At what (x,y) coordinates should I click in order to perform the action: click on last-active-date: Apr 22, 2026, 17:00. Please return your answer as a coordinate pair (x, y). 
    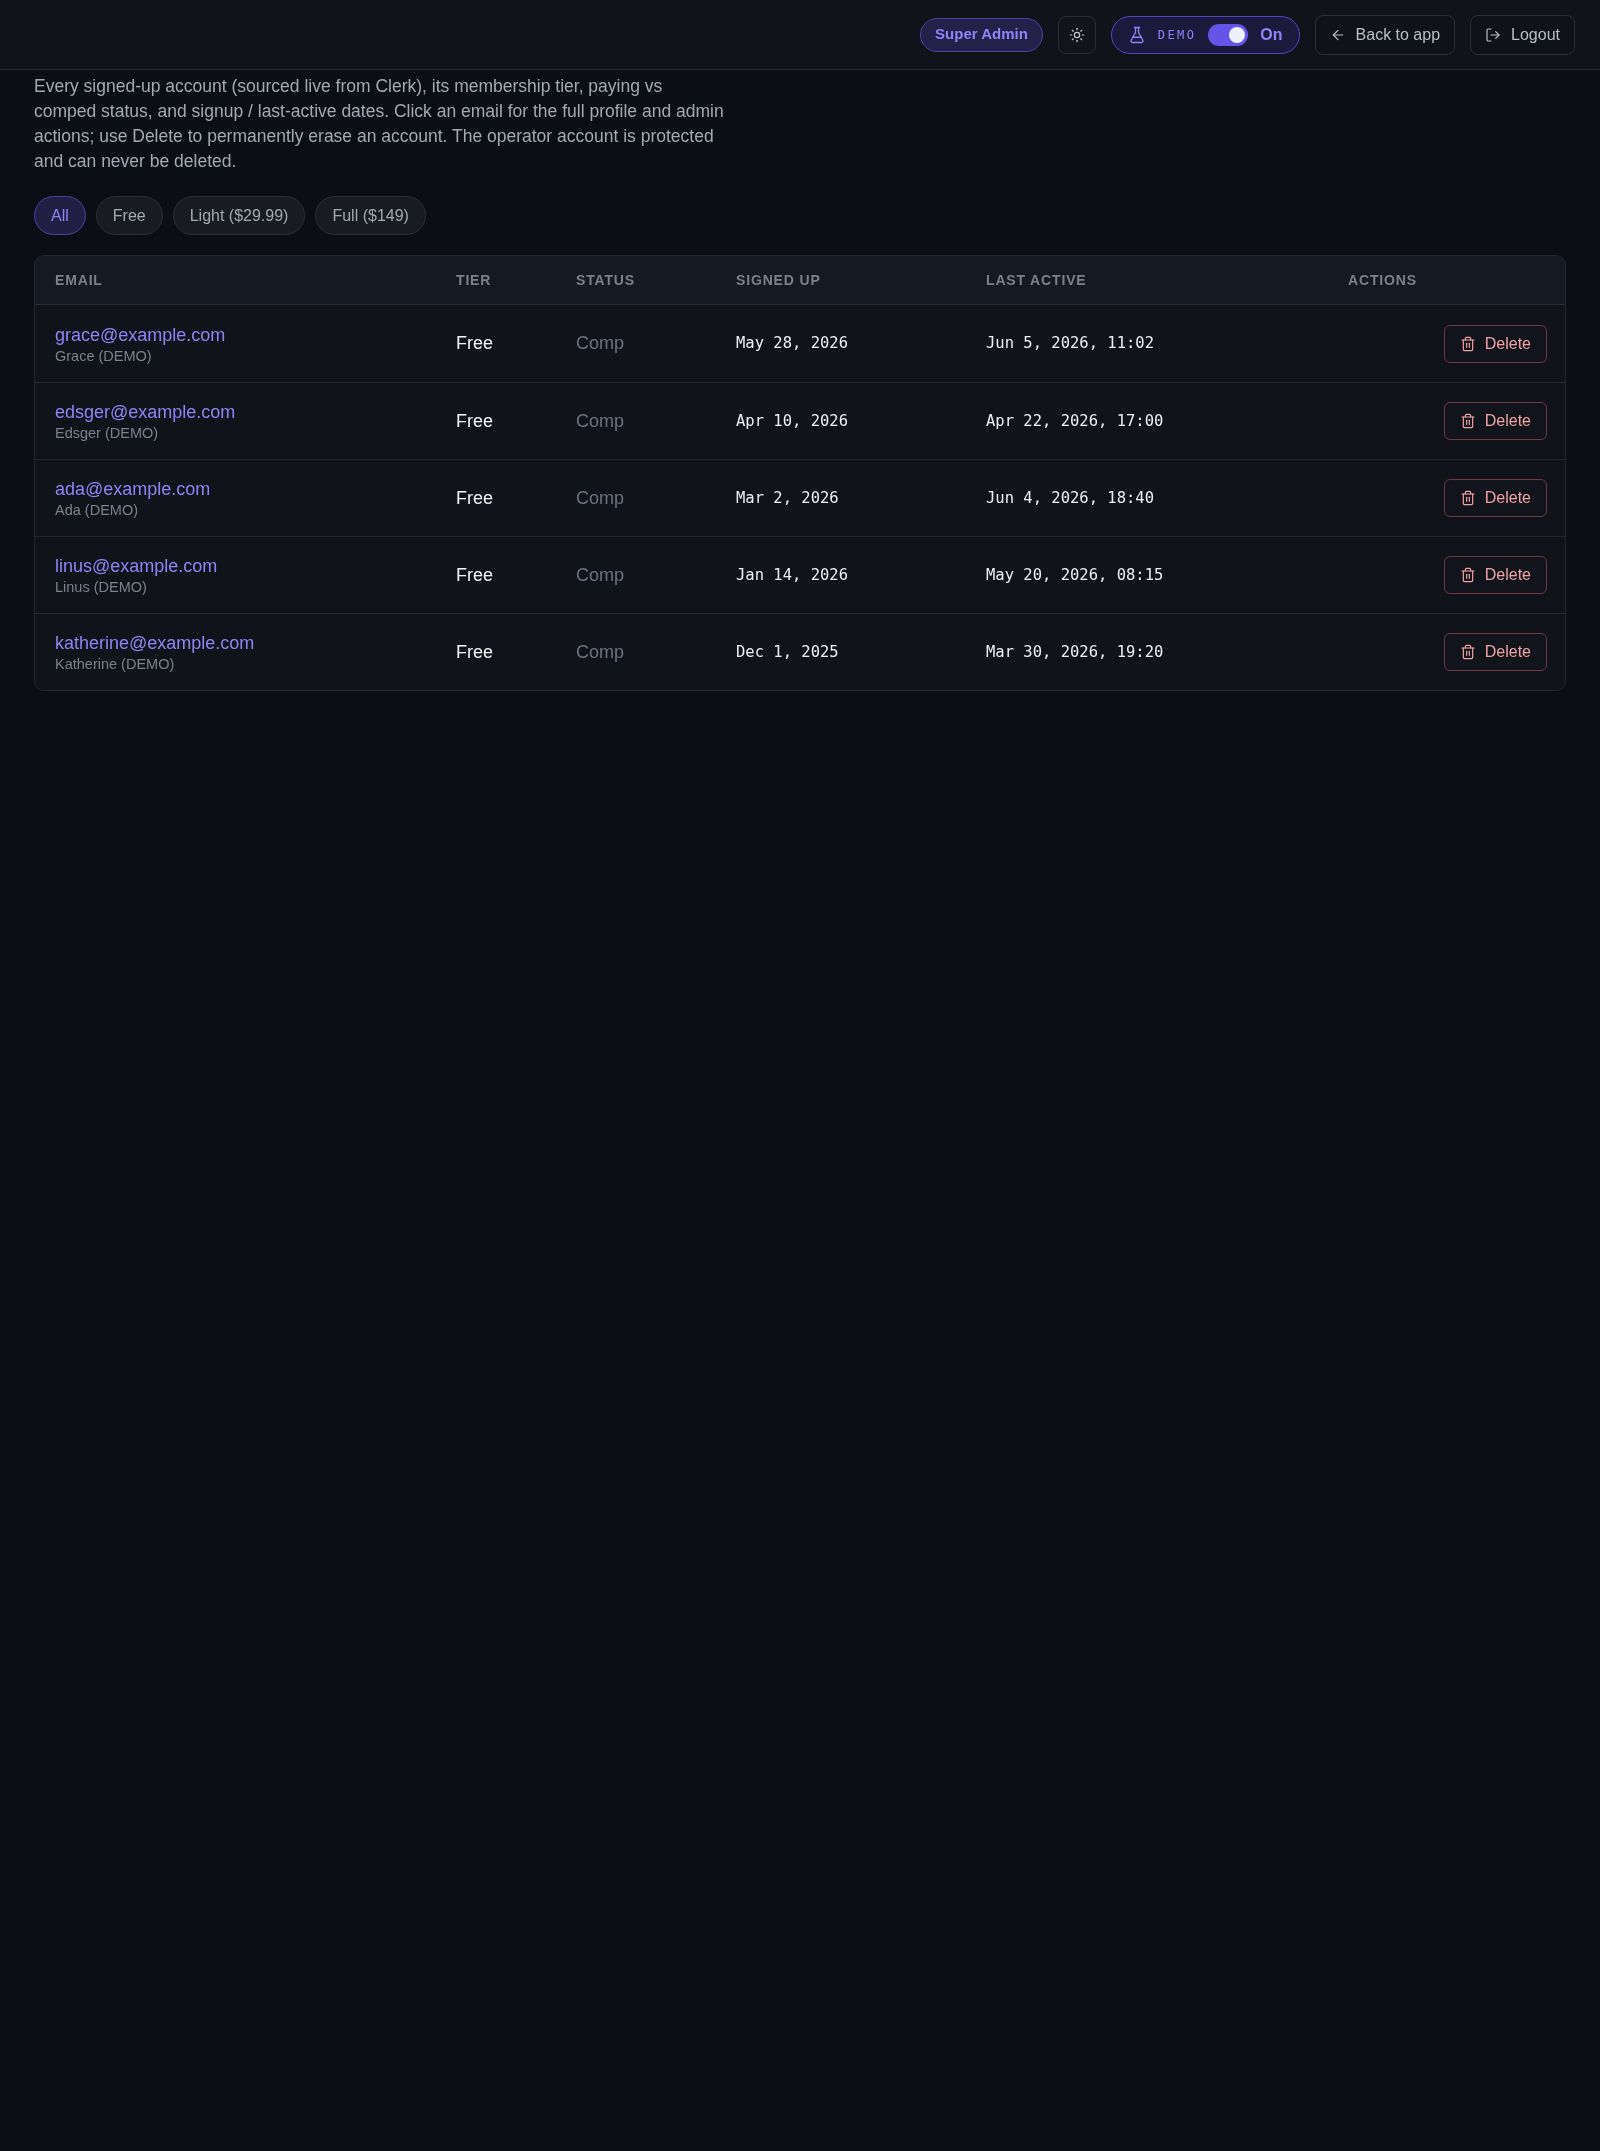
    Looking at the image, I should click on (1075, 420).